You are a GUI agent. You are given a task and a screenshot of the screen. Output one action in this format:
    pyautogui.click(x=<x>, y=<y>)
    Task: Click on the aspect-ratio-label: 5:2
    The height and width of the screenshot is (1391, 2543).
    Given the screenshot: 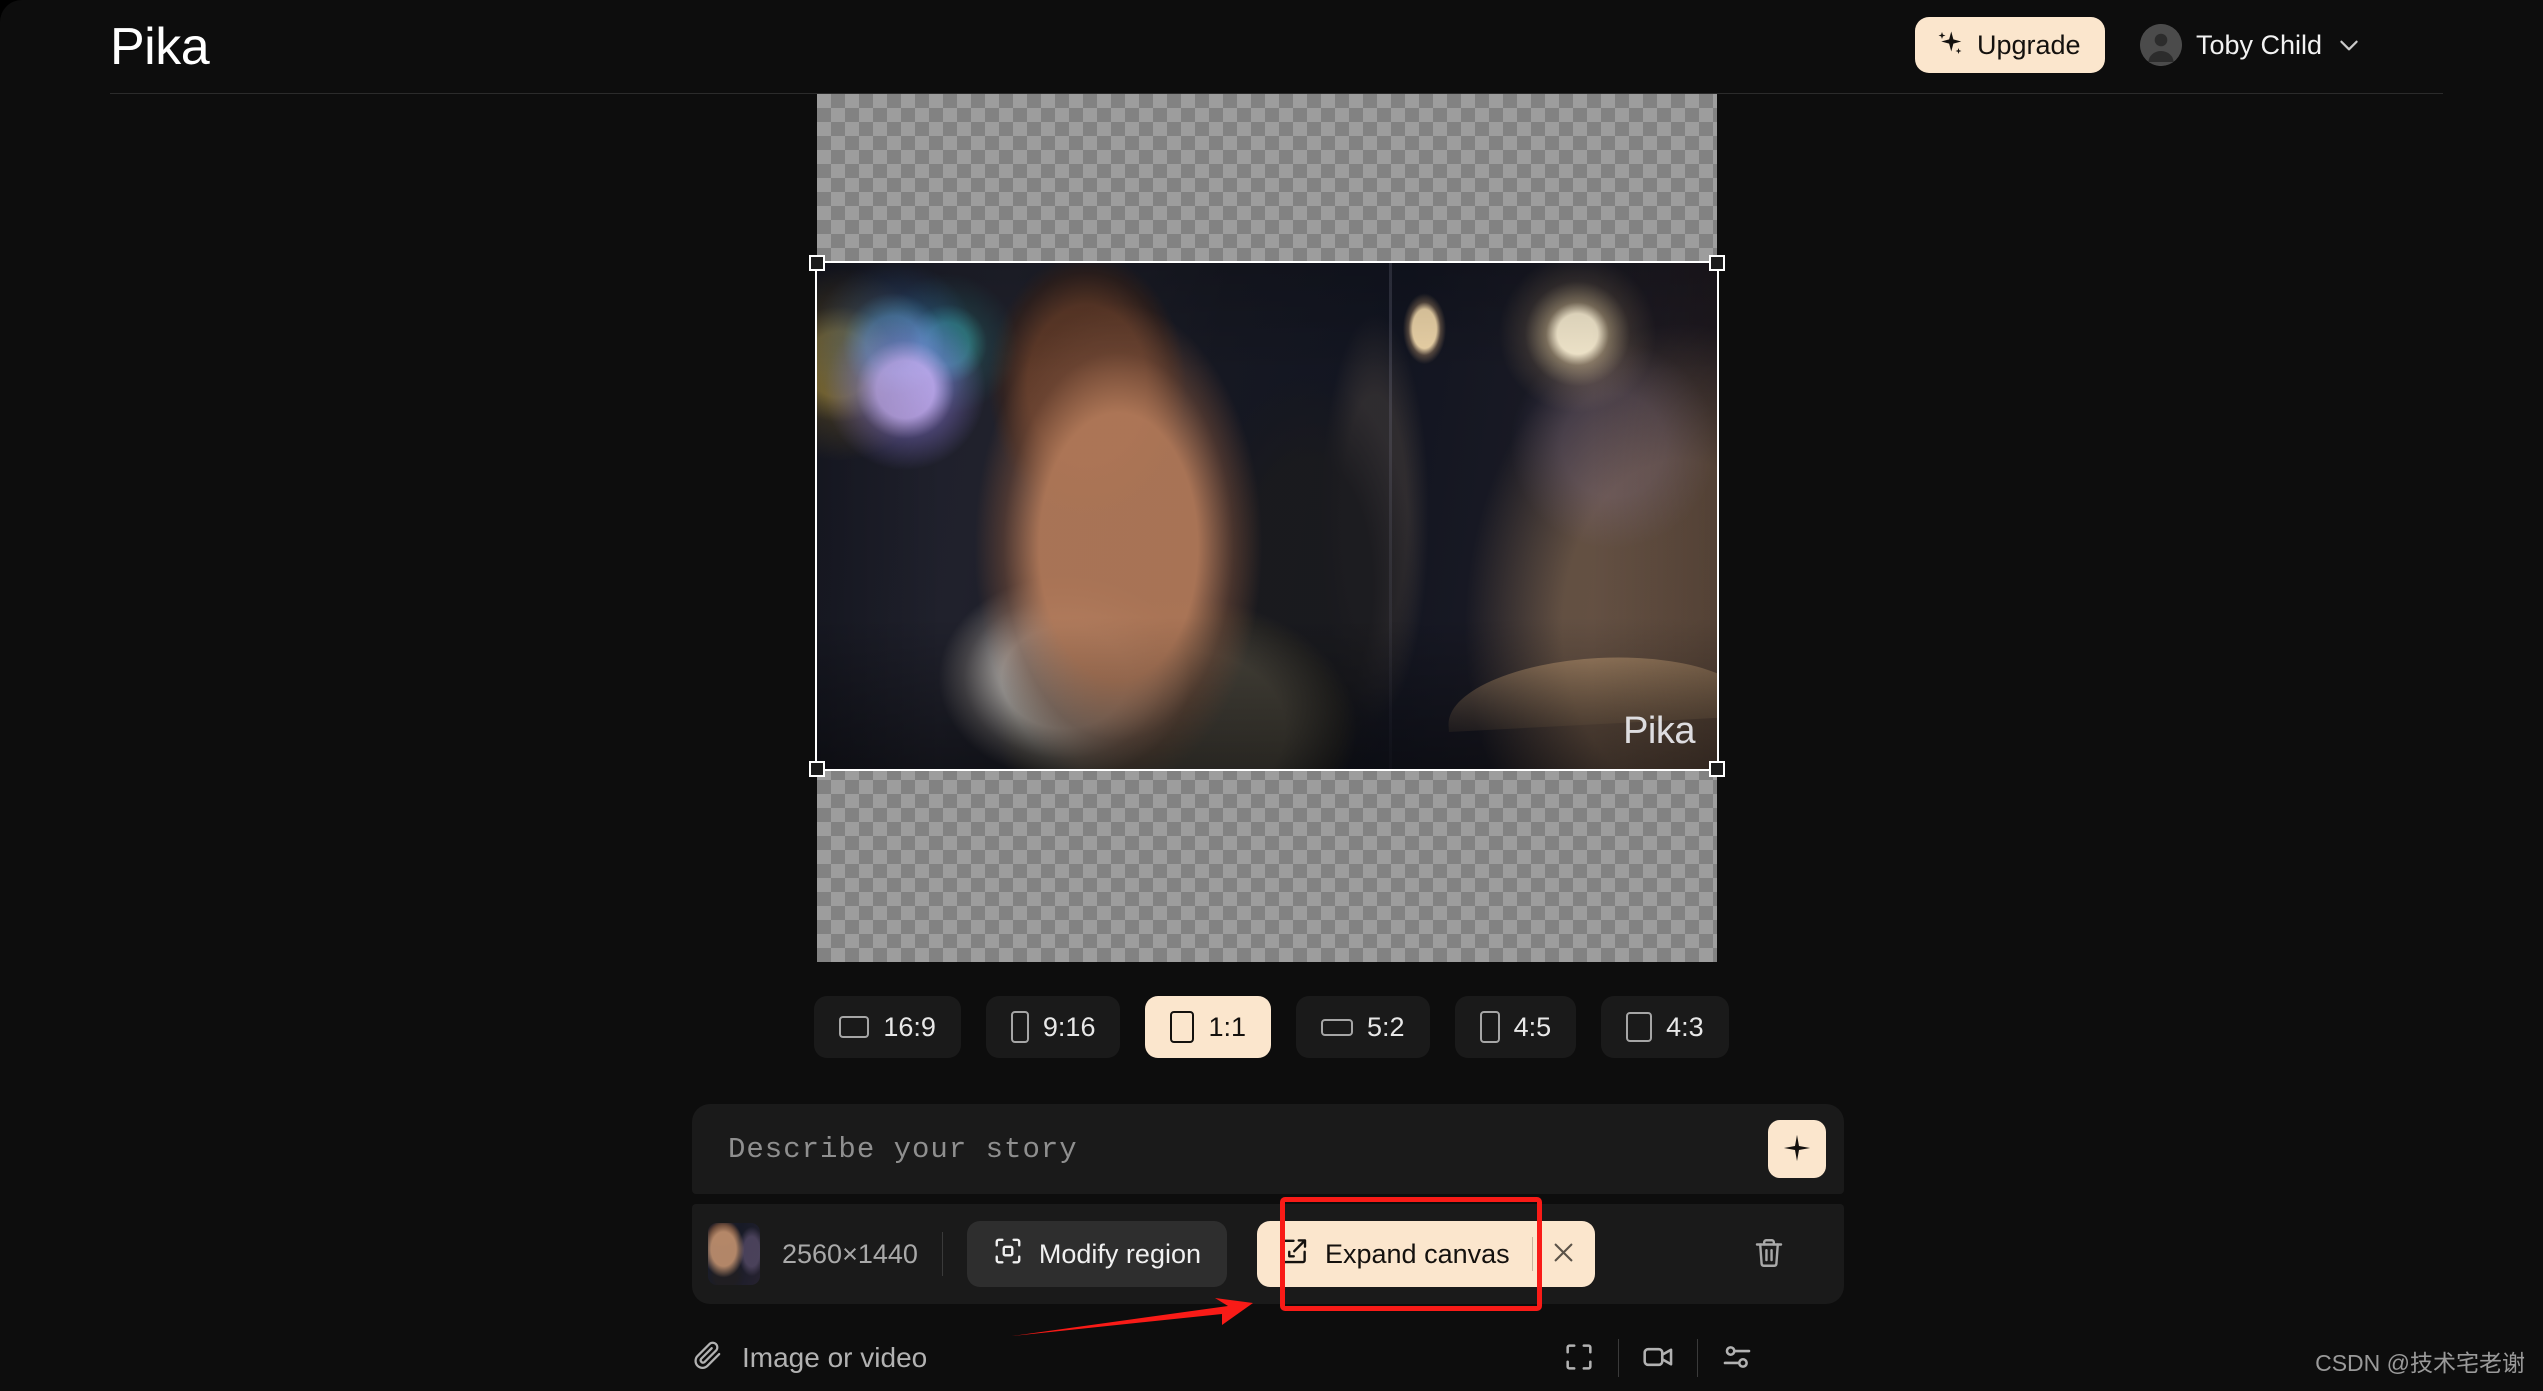 What is the action you would take?
    pyautogui.click(x=1386, y=1026)
    